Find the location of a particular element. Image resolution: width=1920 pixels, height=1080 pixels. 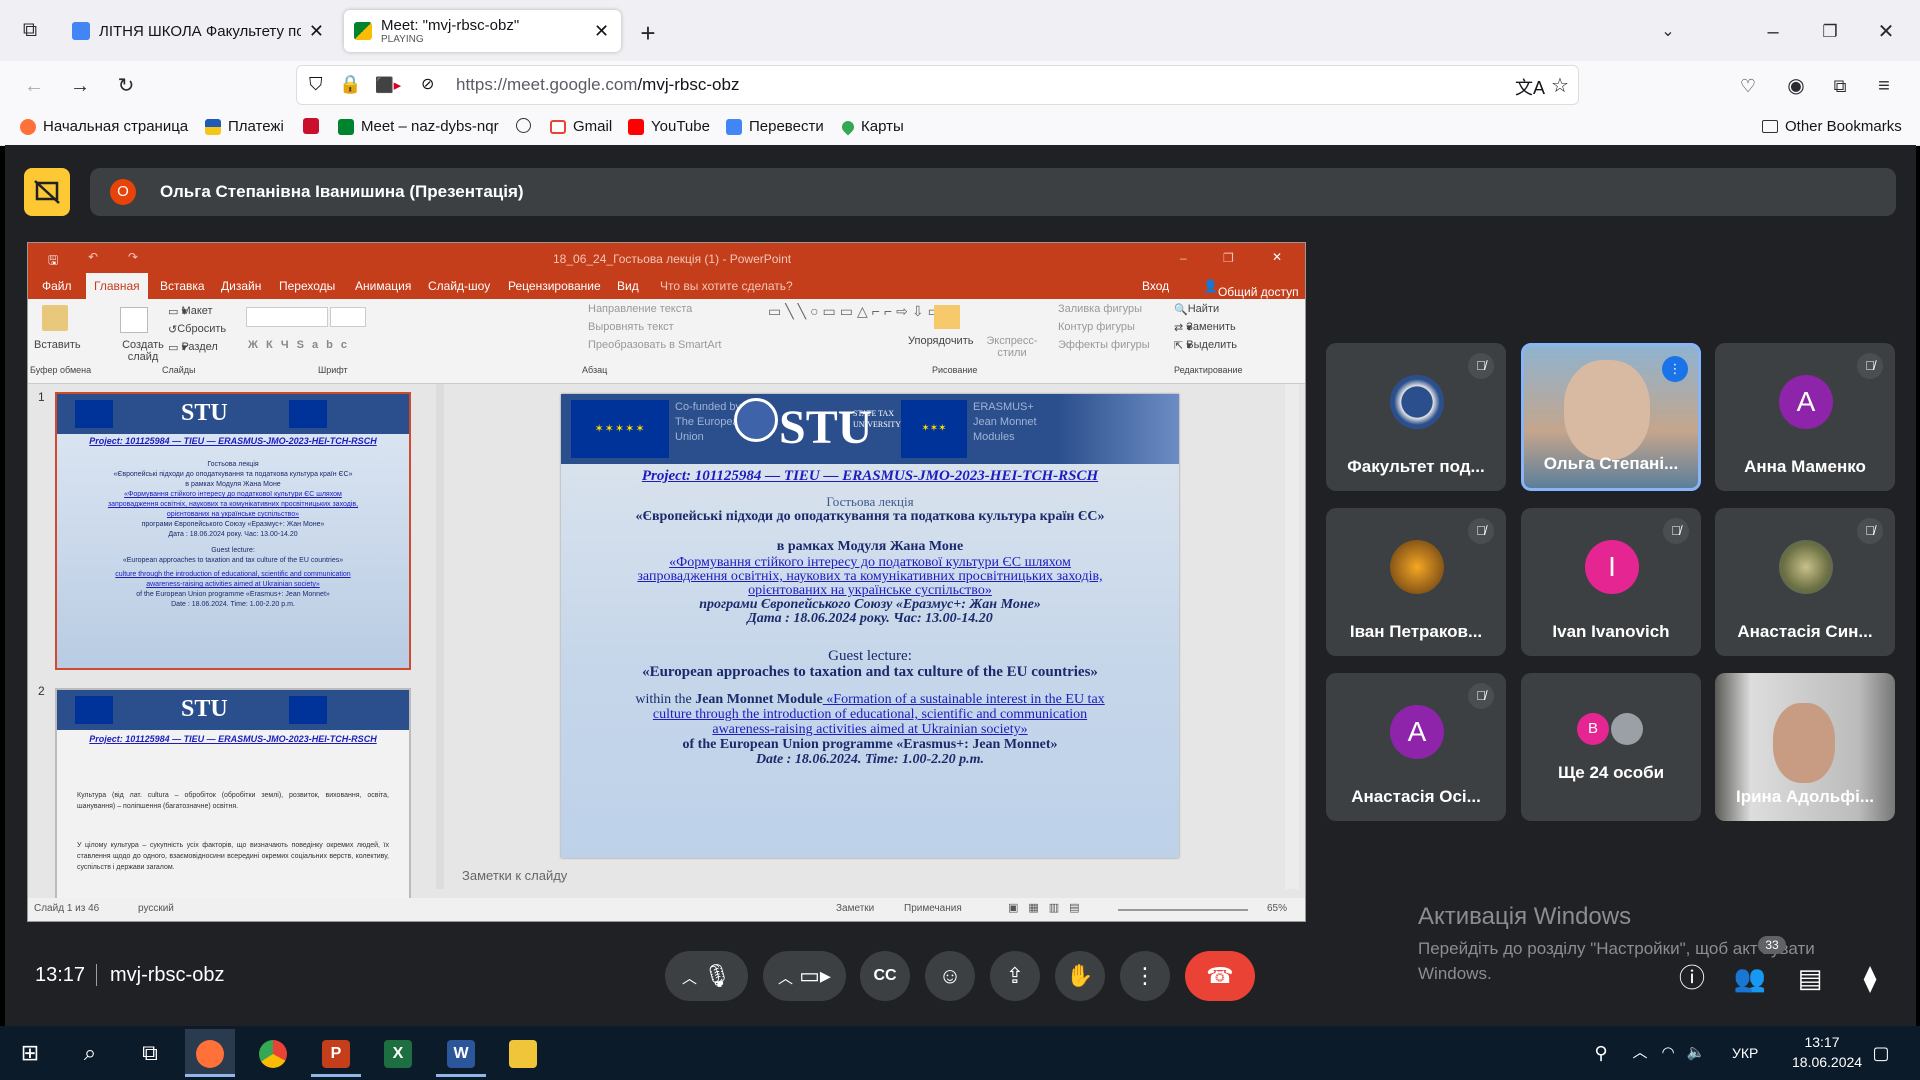

shape-fill-button: Заливка фигуры is located at coordinates (1100, 309).